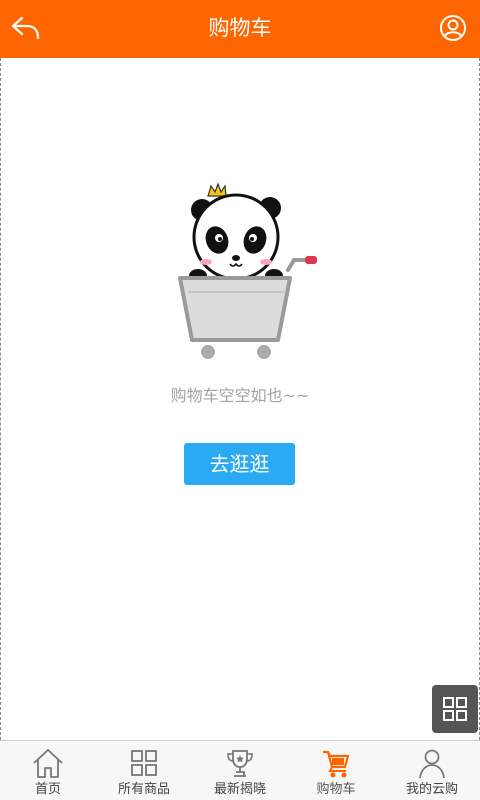  I want to click on trophy-icon, so click(240, 763).